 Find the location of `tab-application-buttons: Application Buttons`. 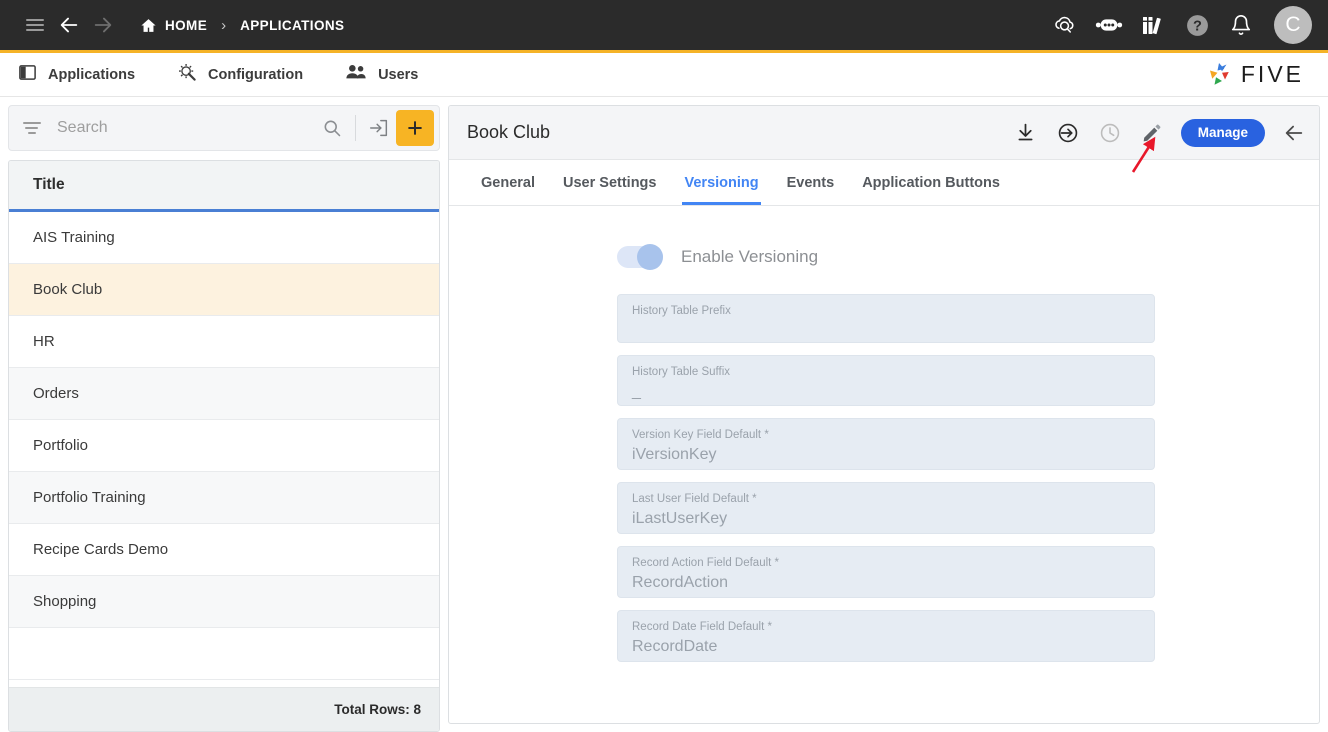

tab-application-buttons: Application Buttons is located at coordinates (931, 182).